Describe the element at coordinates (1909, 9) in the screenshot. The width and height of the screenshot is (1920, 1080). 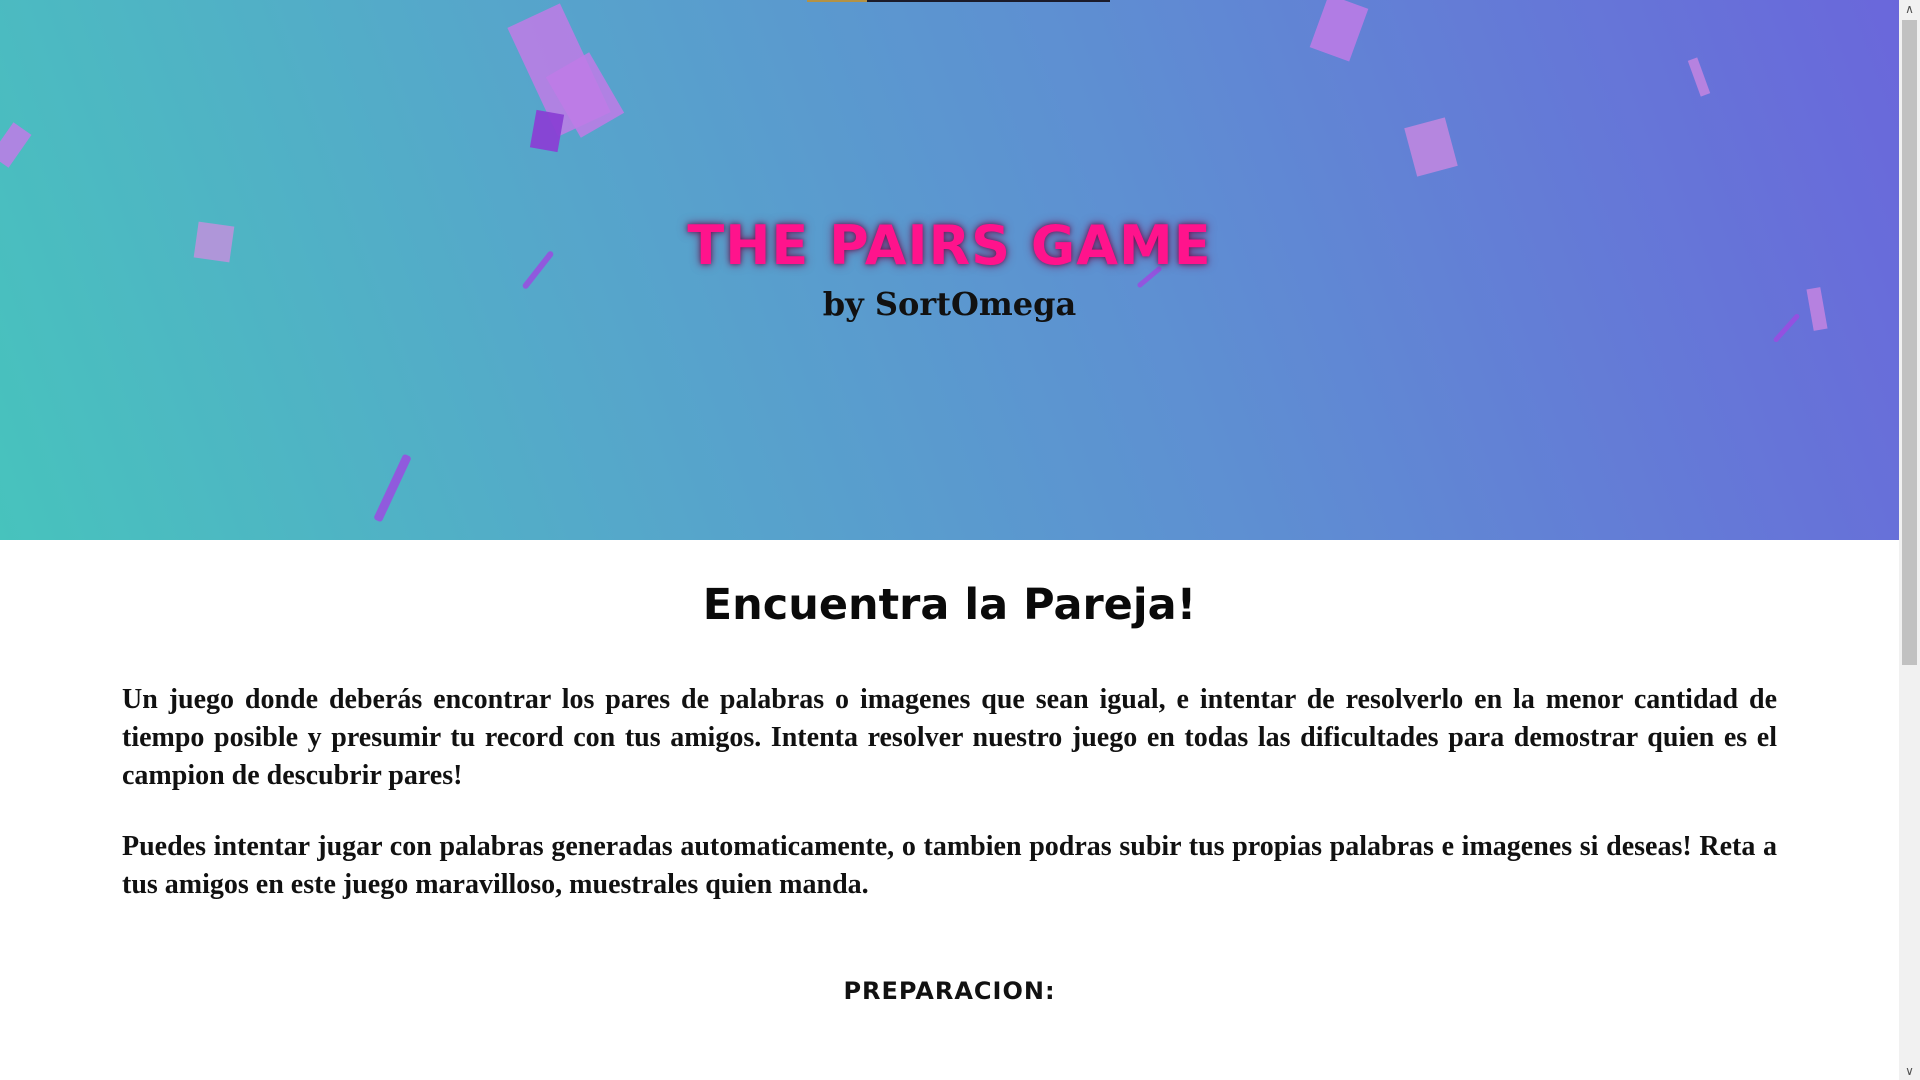
I see `chevron-up-icon: ∧` at that location.